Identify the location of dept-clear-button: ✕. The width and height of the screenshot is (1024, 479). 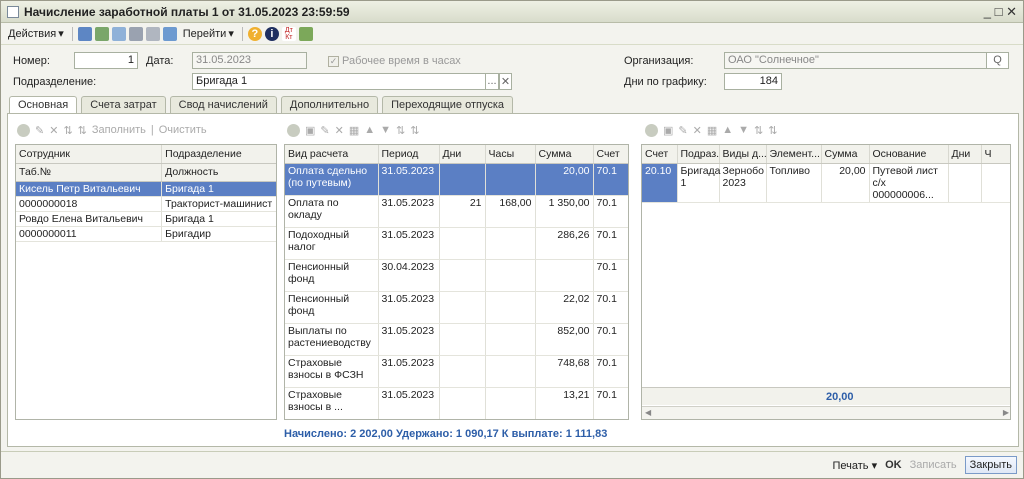
(505, 81).